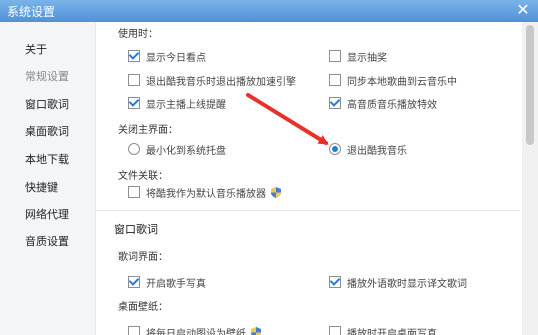 The width and height of the screenshot is (538, 335). What do you see at coordinates (407, 284) in the screenshot?
I see `translation-label: 播放外语歌时显示译文歌词` at bounding box center [407, 284].